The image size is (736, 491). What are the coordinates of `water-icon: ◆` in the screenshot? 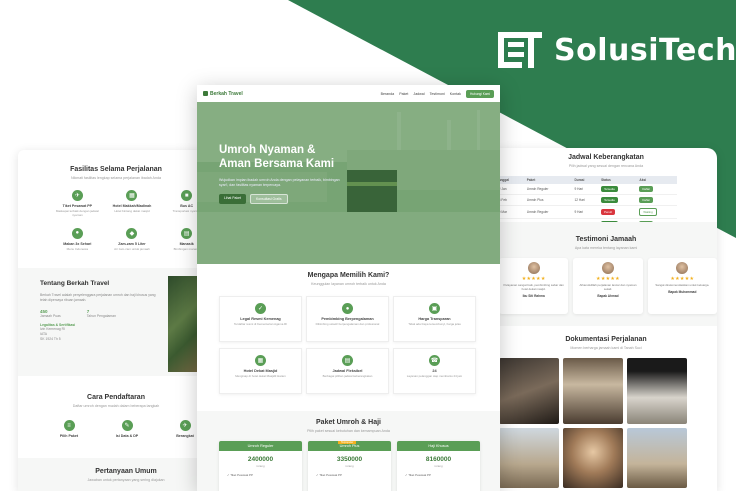 It's located at (132, 233).